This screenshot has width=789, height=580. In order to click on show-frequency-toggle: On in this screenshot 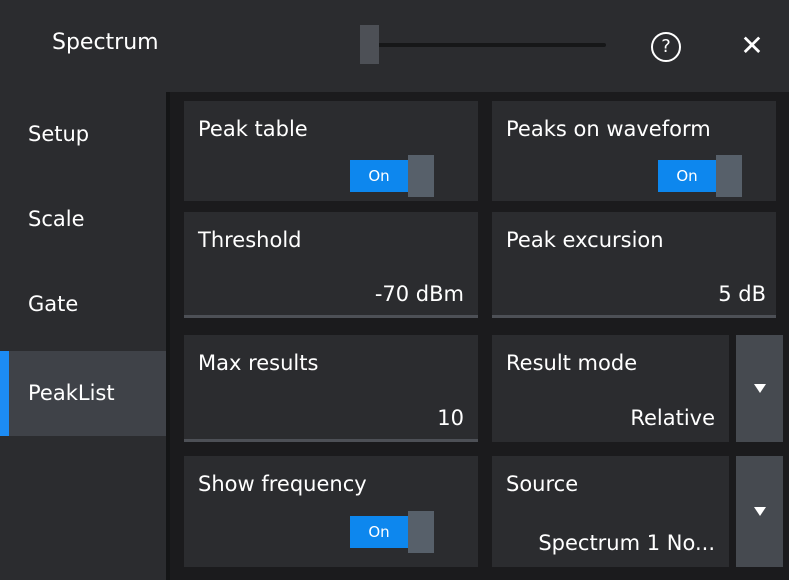, I will do `click(399, 532)`.